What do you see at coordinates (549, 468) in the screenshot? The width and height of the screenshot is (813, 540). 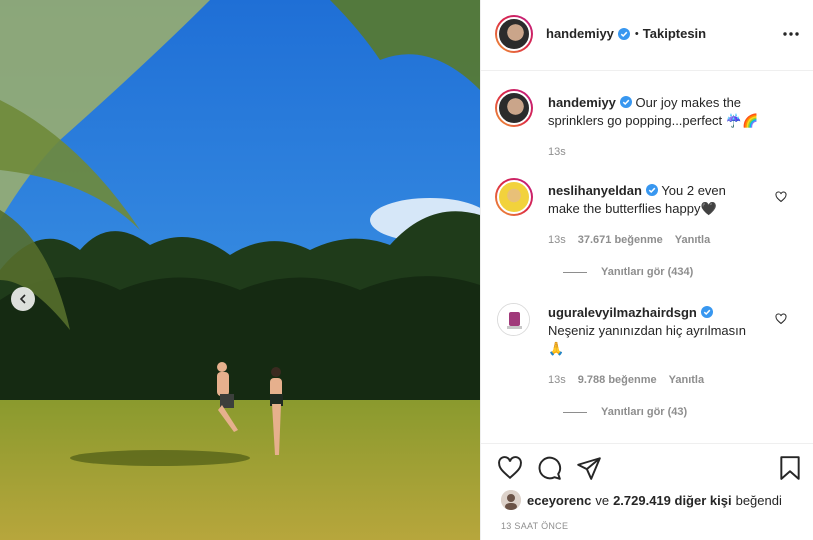 I see `comment-bubble-icon` at bounding box center [549, 468].